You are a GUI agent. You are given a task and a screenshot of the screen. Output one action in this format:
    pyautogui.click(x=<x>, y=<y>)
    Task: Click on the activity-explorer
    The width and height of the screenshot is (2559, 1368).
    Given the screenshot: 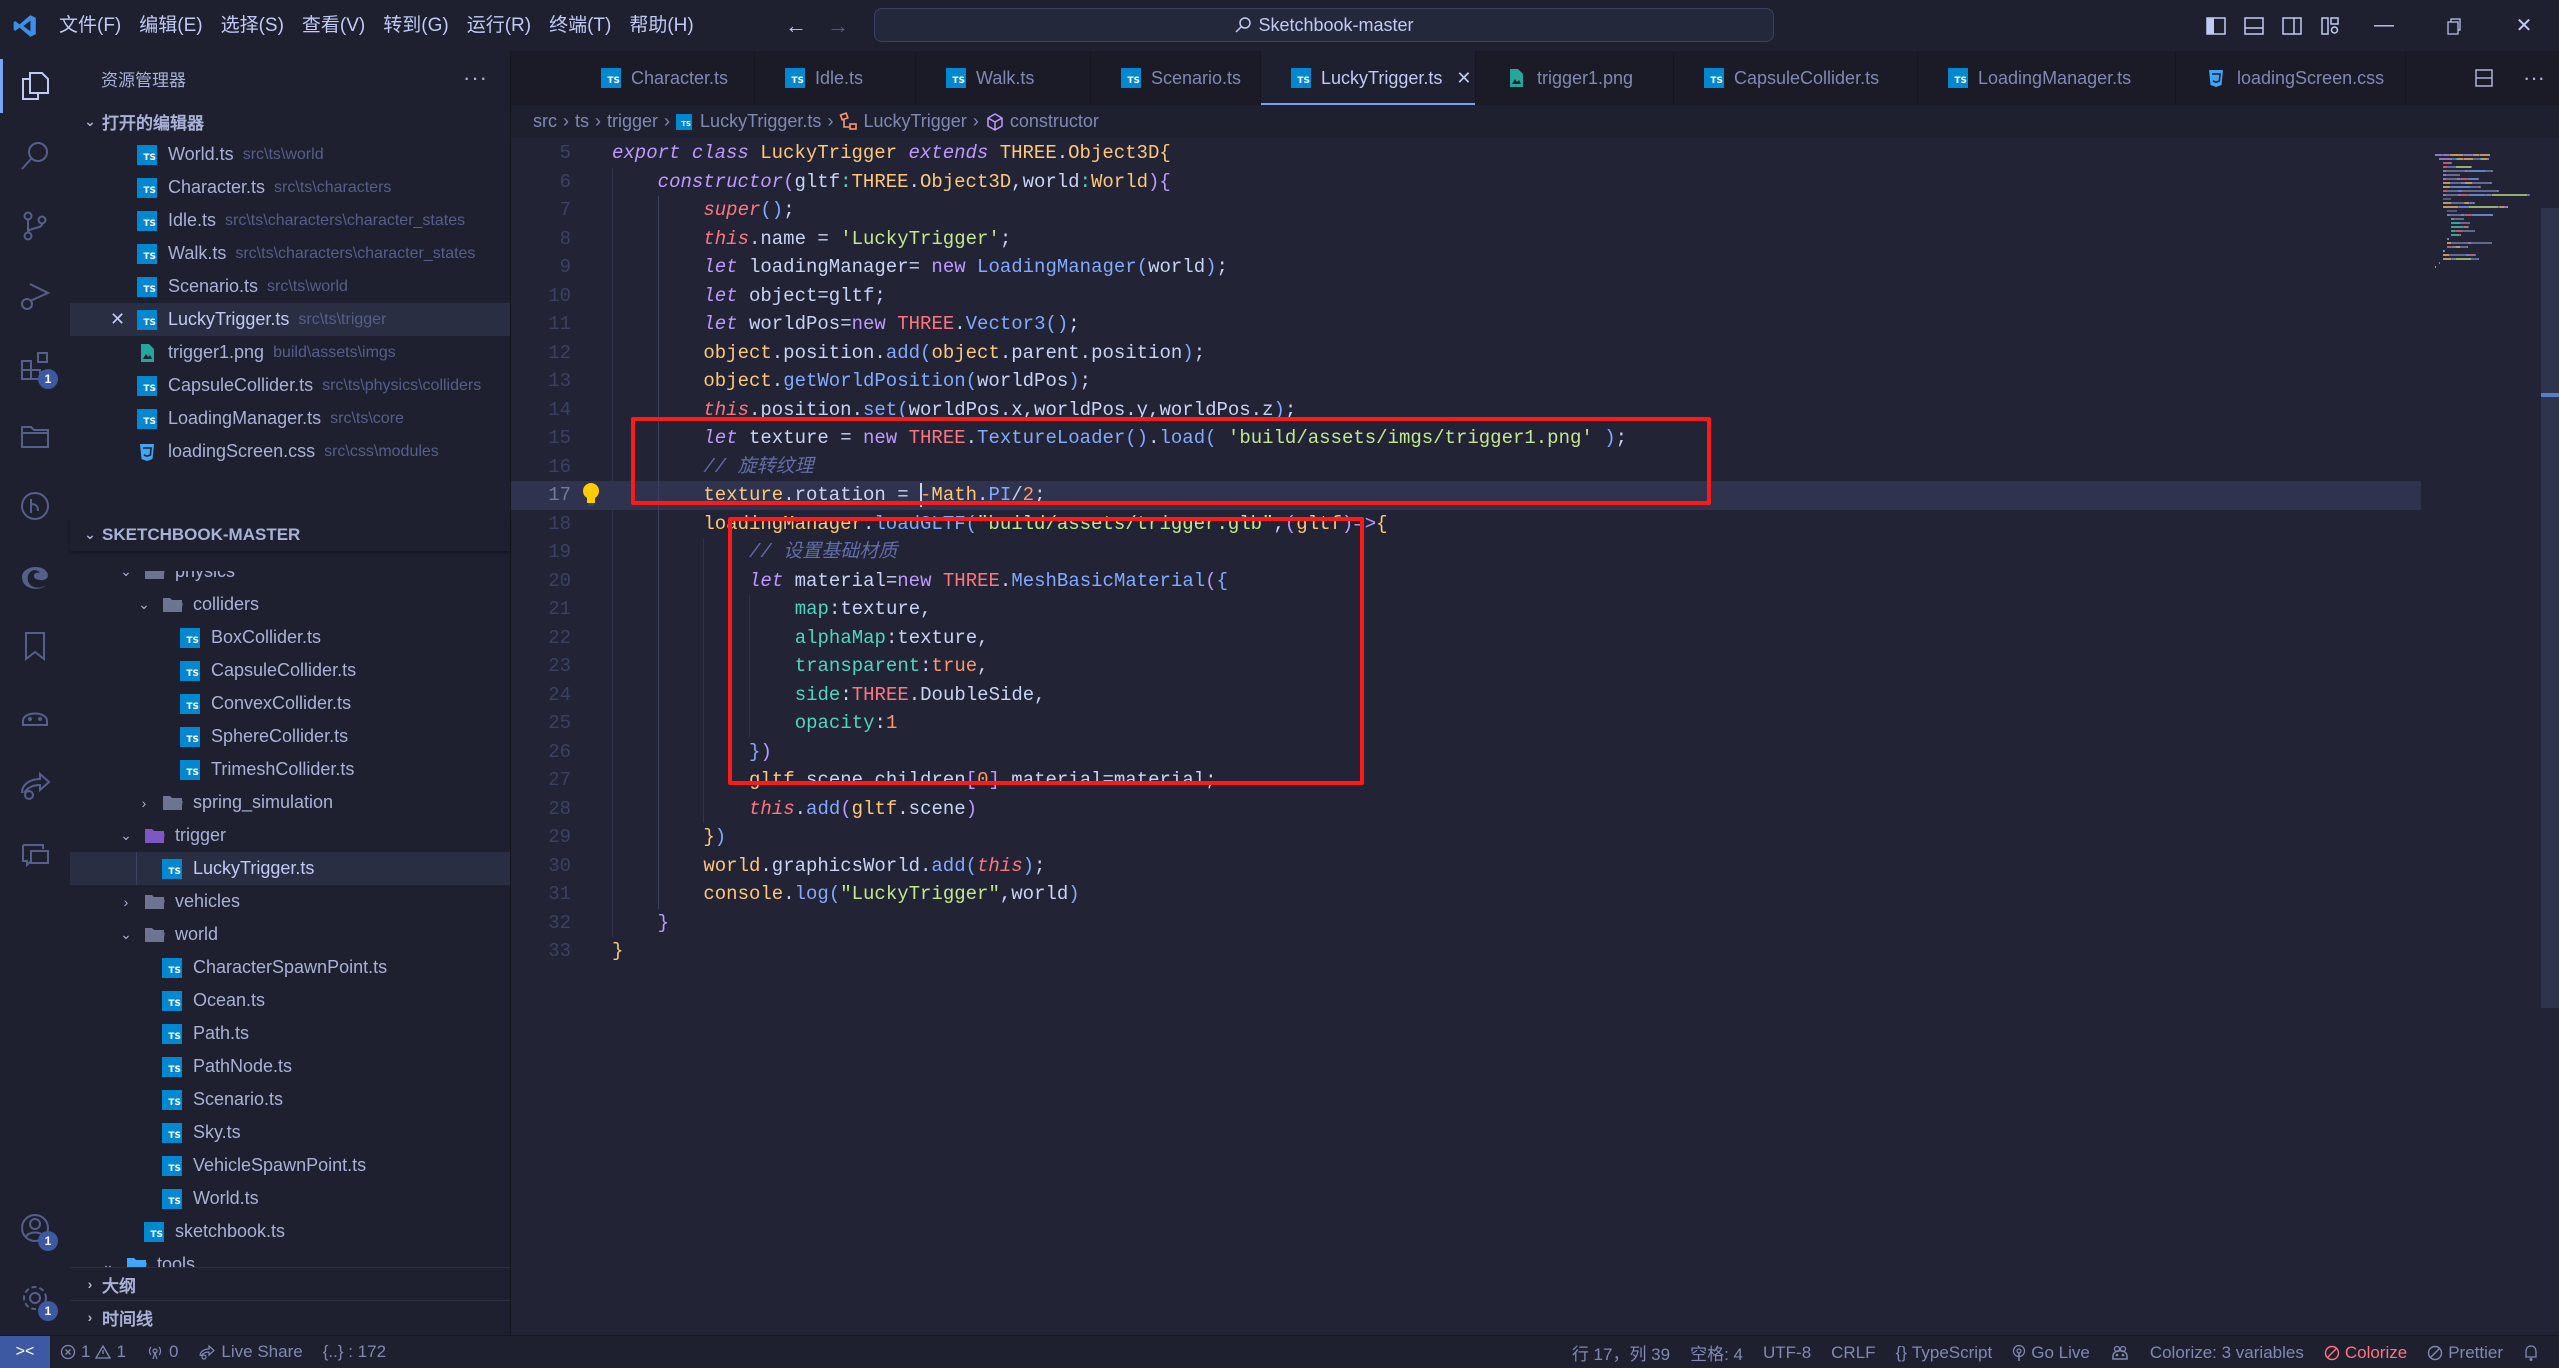 What is the action you would take?
    pyautogui.click(x=35, y=86)
    